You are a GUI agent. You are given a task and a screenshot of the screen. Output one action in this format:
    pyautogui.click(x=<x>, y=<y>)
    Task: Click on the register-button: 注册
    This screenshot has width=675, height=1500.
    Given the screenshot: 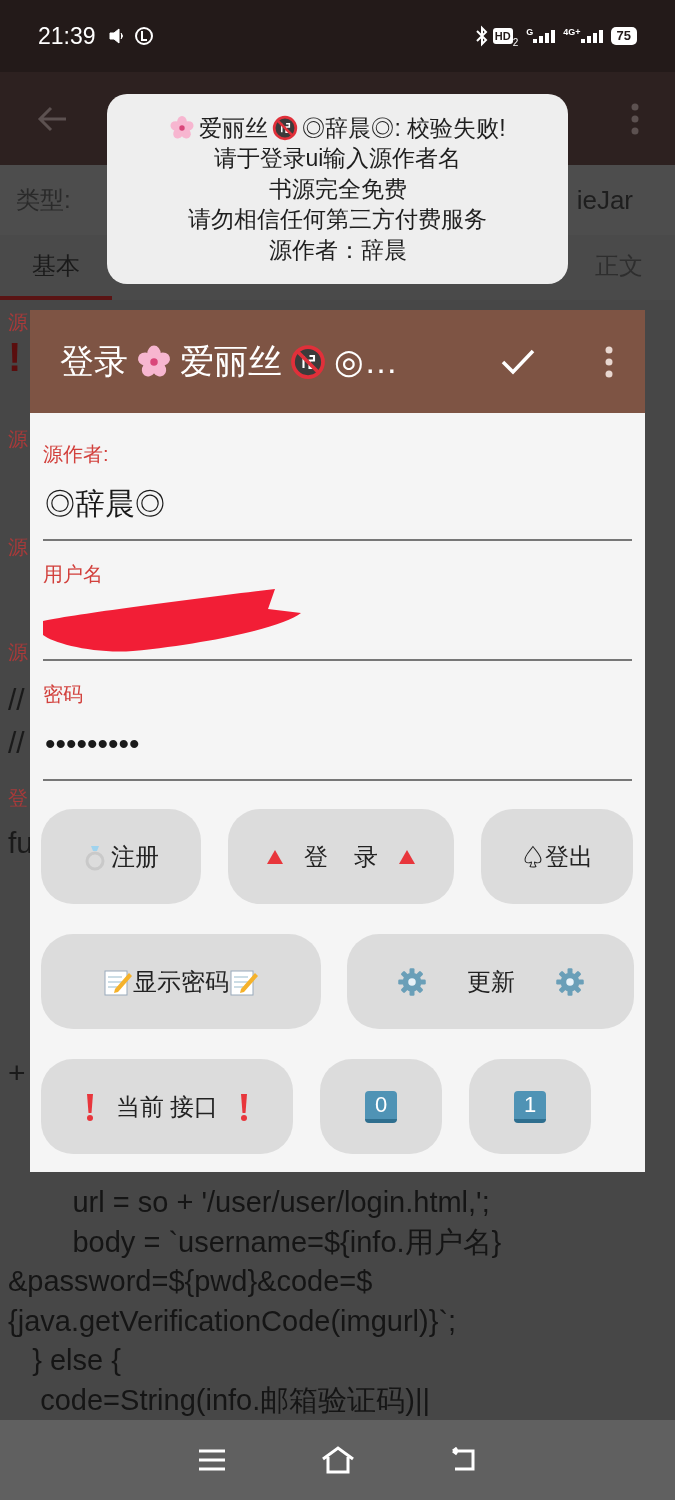 What is the action you would take?
    pyautogui.click(x=121, y=856)
    